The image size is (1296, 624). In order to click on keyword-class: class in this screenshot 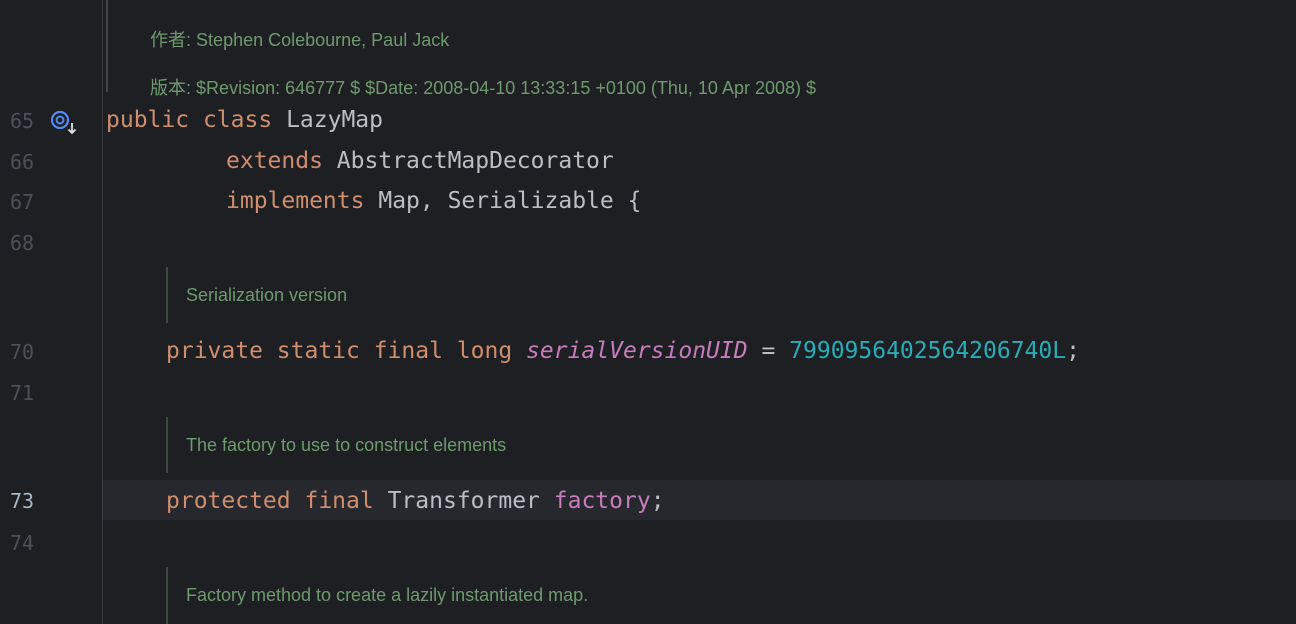, I will do `click(237, 120)`.